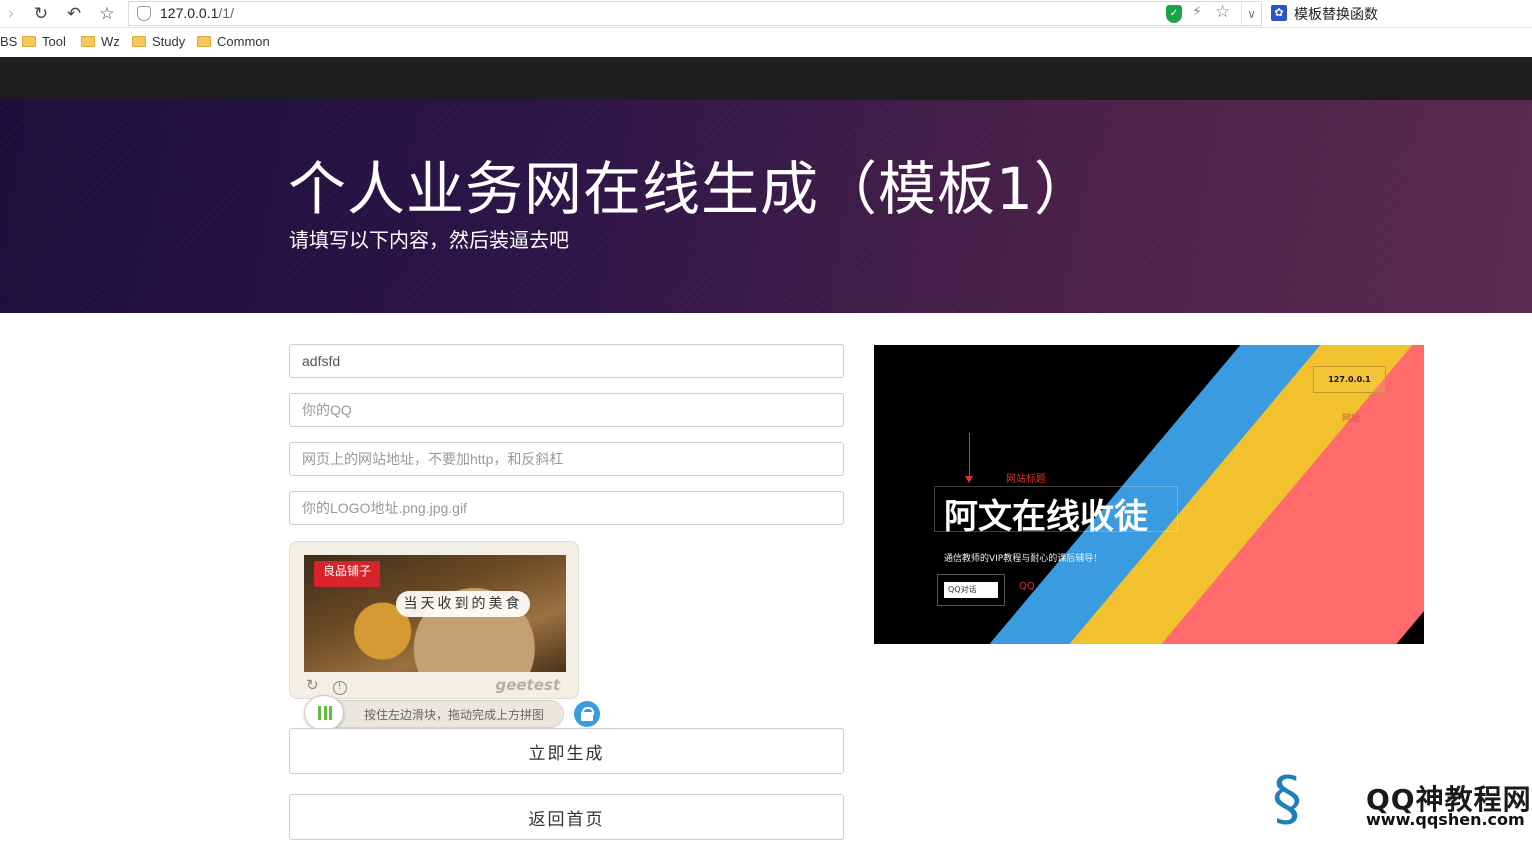  What do you see at coordinates (587, 714) in the screenshot?
I see `lock-icon` at bounding box center [587, 714].